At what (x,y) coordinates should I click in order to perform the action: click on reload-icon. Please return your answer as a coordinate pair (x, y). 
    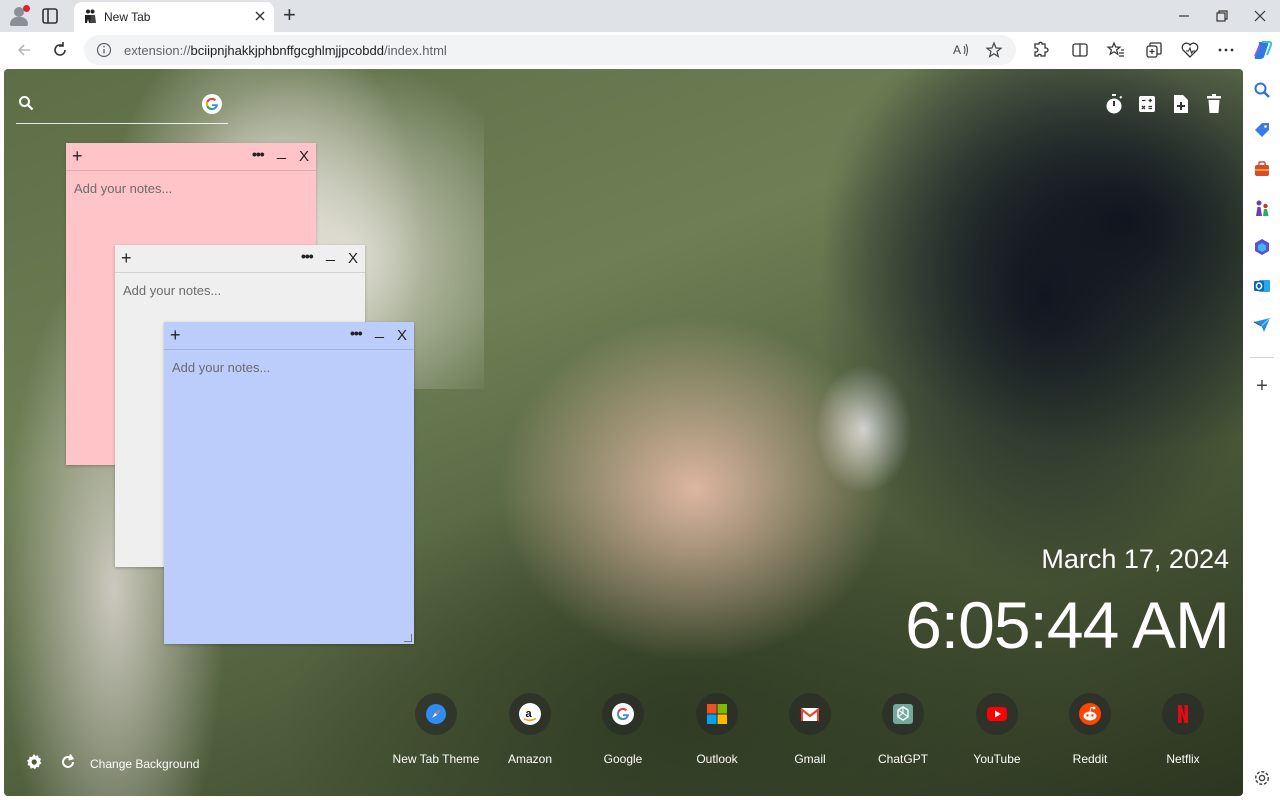
    Looking at the image, I should click on (60, 50).